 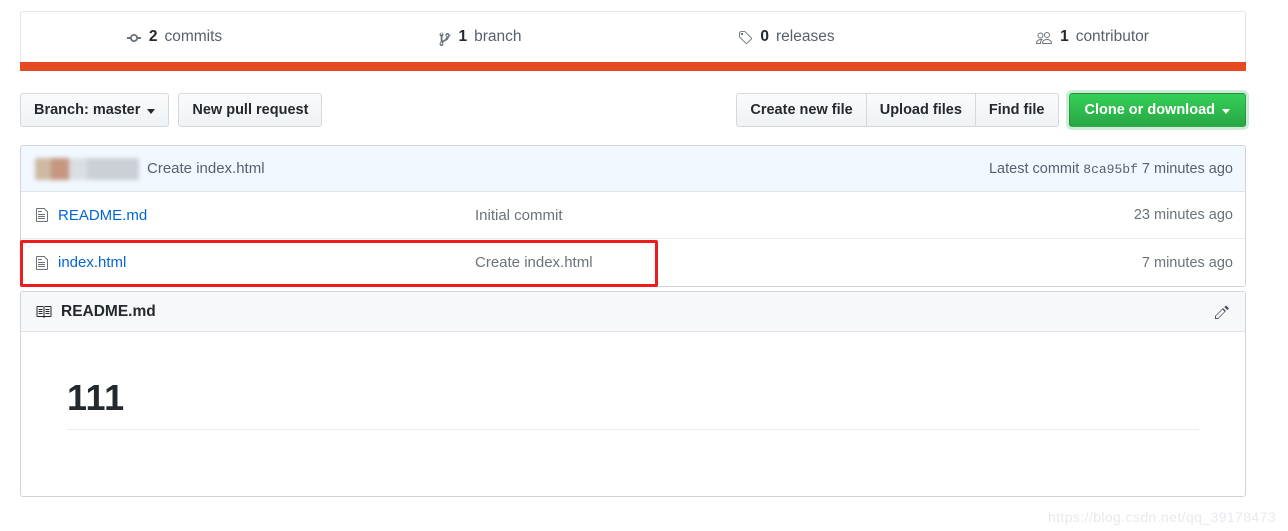 I want to click on stat-commits: 2 commits, so click(x=174, y=37).